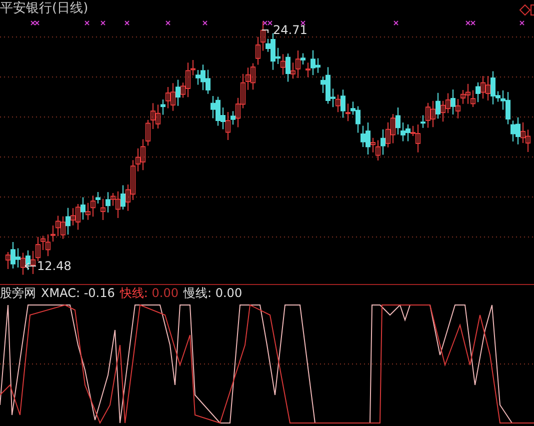 Image resolution: width=534 pixels, height=426 pixels. Describe the element at coordinates (149, 293) in the screenshot. I see `fast-line-label: 快线: 0.00` at that location.